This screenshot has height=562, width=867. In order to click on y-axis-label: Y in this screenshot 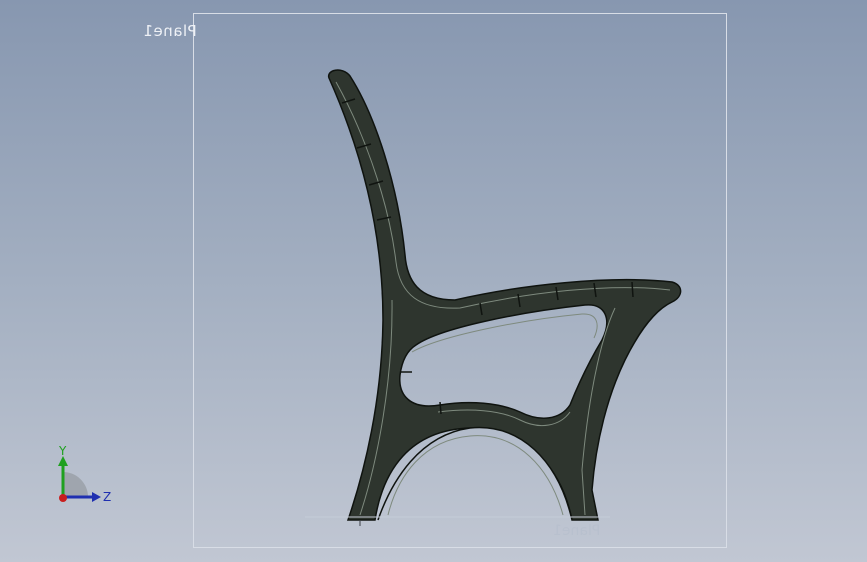, I will do `click(62, 451)`.